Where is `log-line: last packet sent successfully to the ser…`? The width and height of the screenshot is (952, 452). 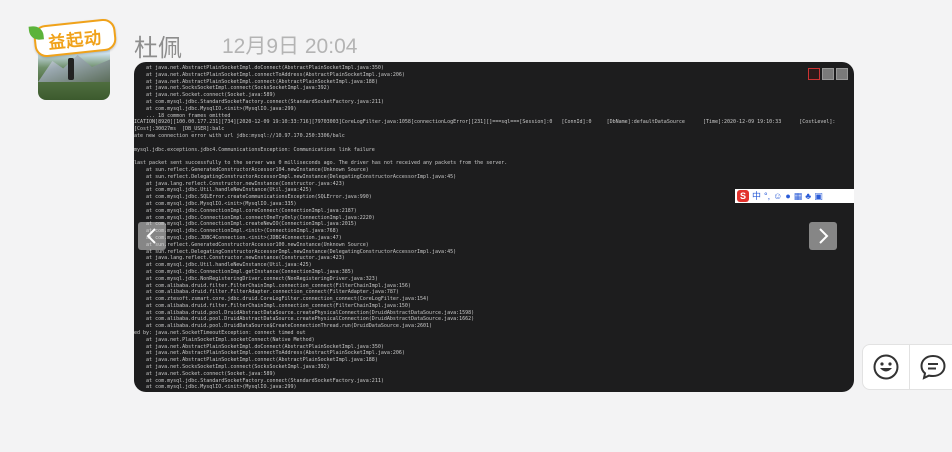
log-line: last packet sent successfully to the ser… is located at coordinates (321, 163).